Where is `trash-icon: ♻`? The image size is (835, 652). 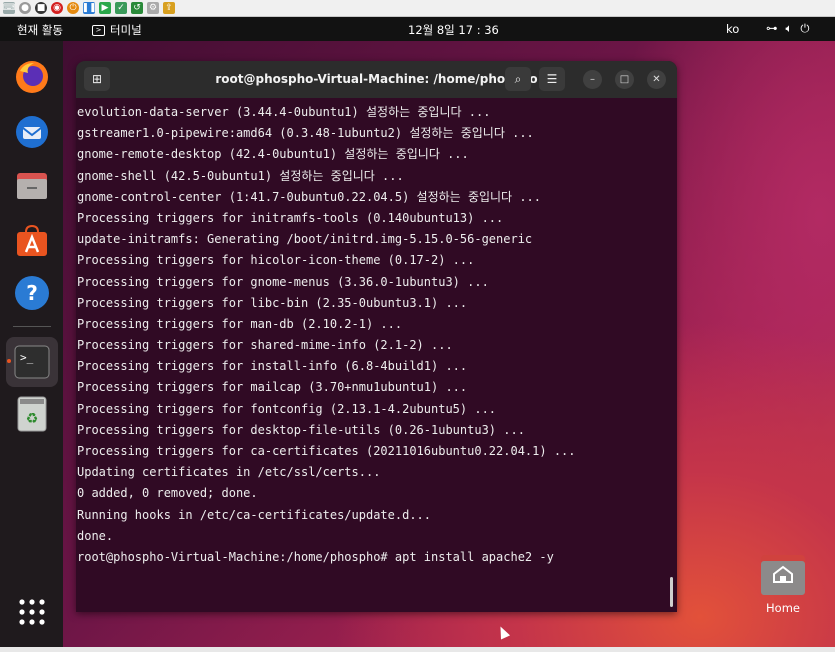 trash-icon: ♻ is located at coordinates (32, 414).